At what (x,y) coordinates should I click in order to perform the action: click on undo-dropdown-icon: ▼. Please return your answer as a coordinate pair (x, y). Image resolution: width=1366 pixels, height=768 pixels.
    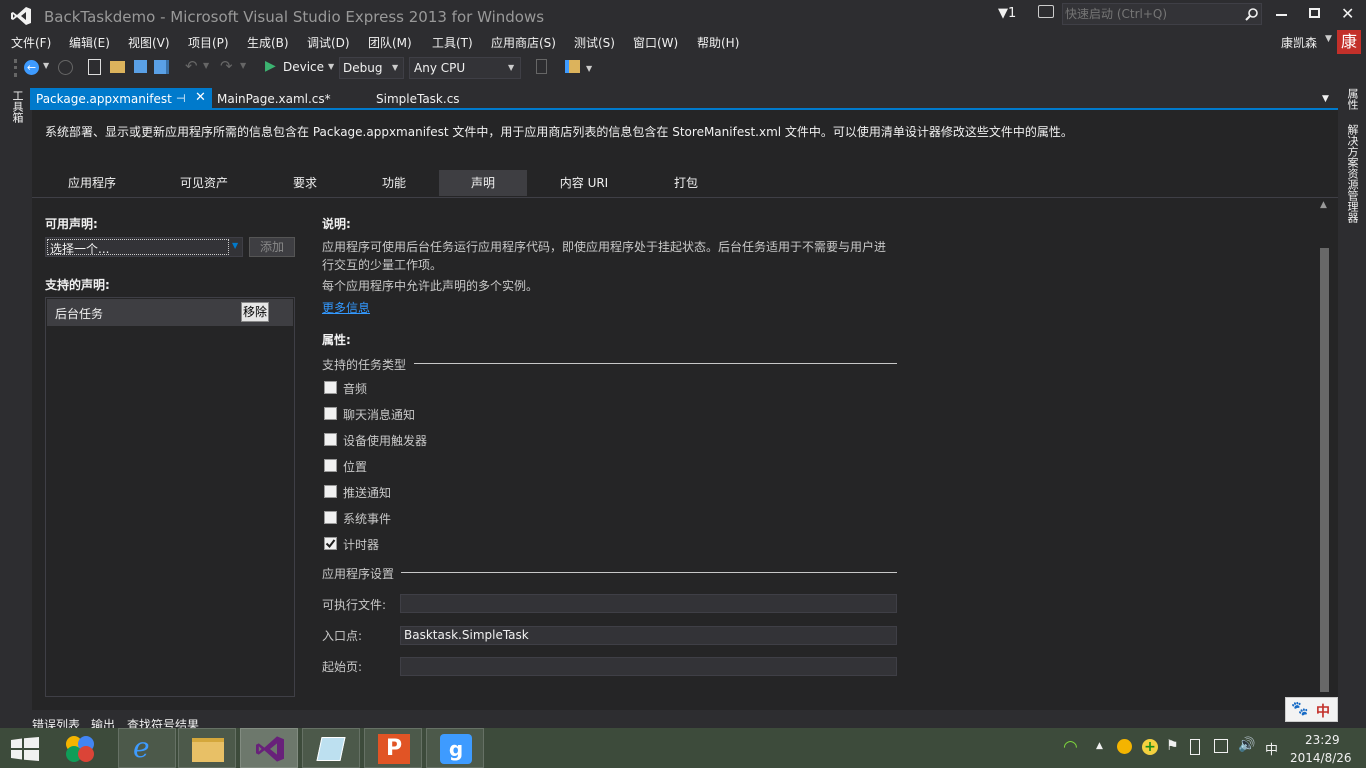
    Looking at the image, I should click on (206, 65).